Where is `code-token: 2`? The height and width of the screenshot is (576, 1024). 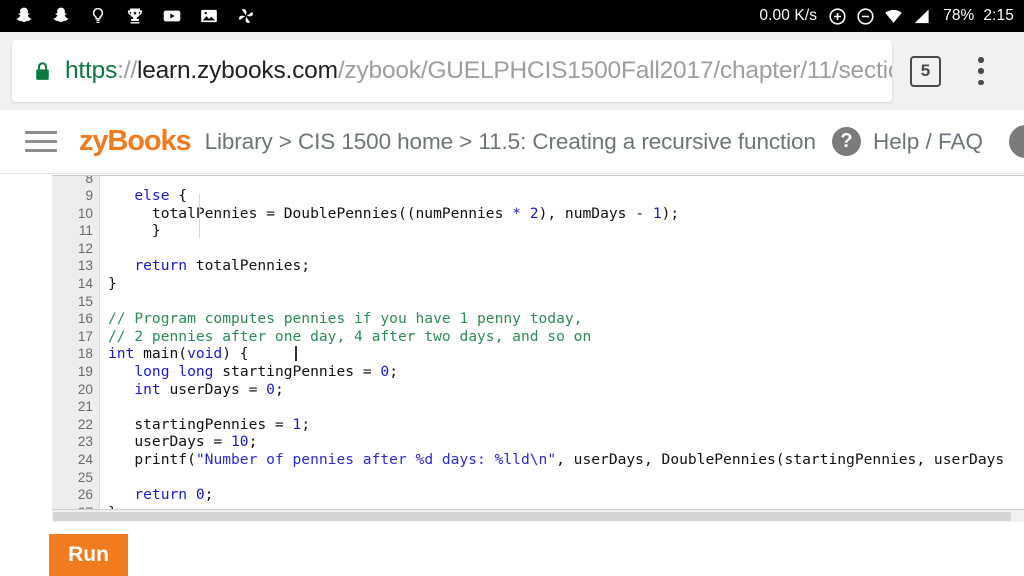
code-token: 2 is located at coordinates (534, 213).